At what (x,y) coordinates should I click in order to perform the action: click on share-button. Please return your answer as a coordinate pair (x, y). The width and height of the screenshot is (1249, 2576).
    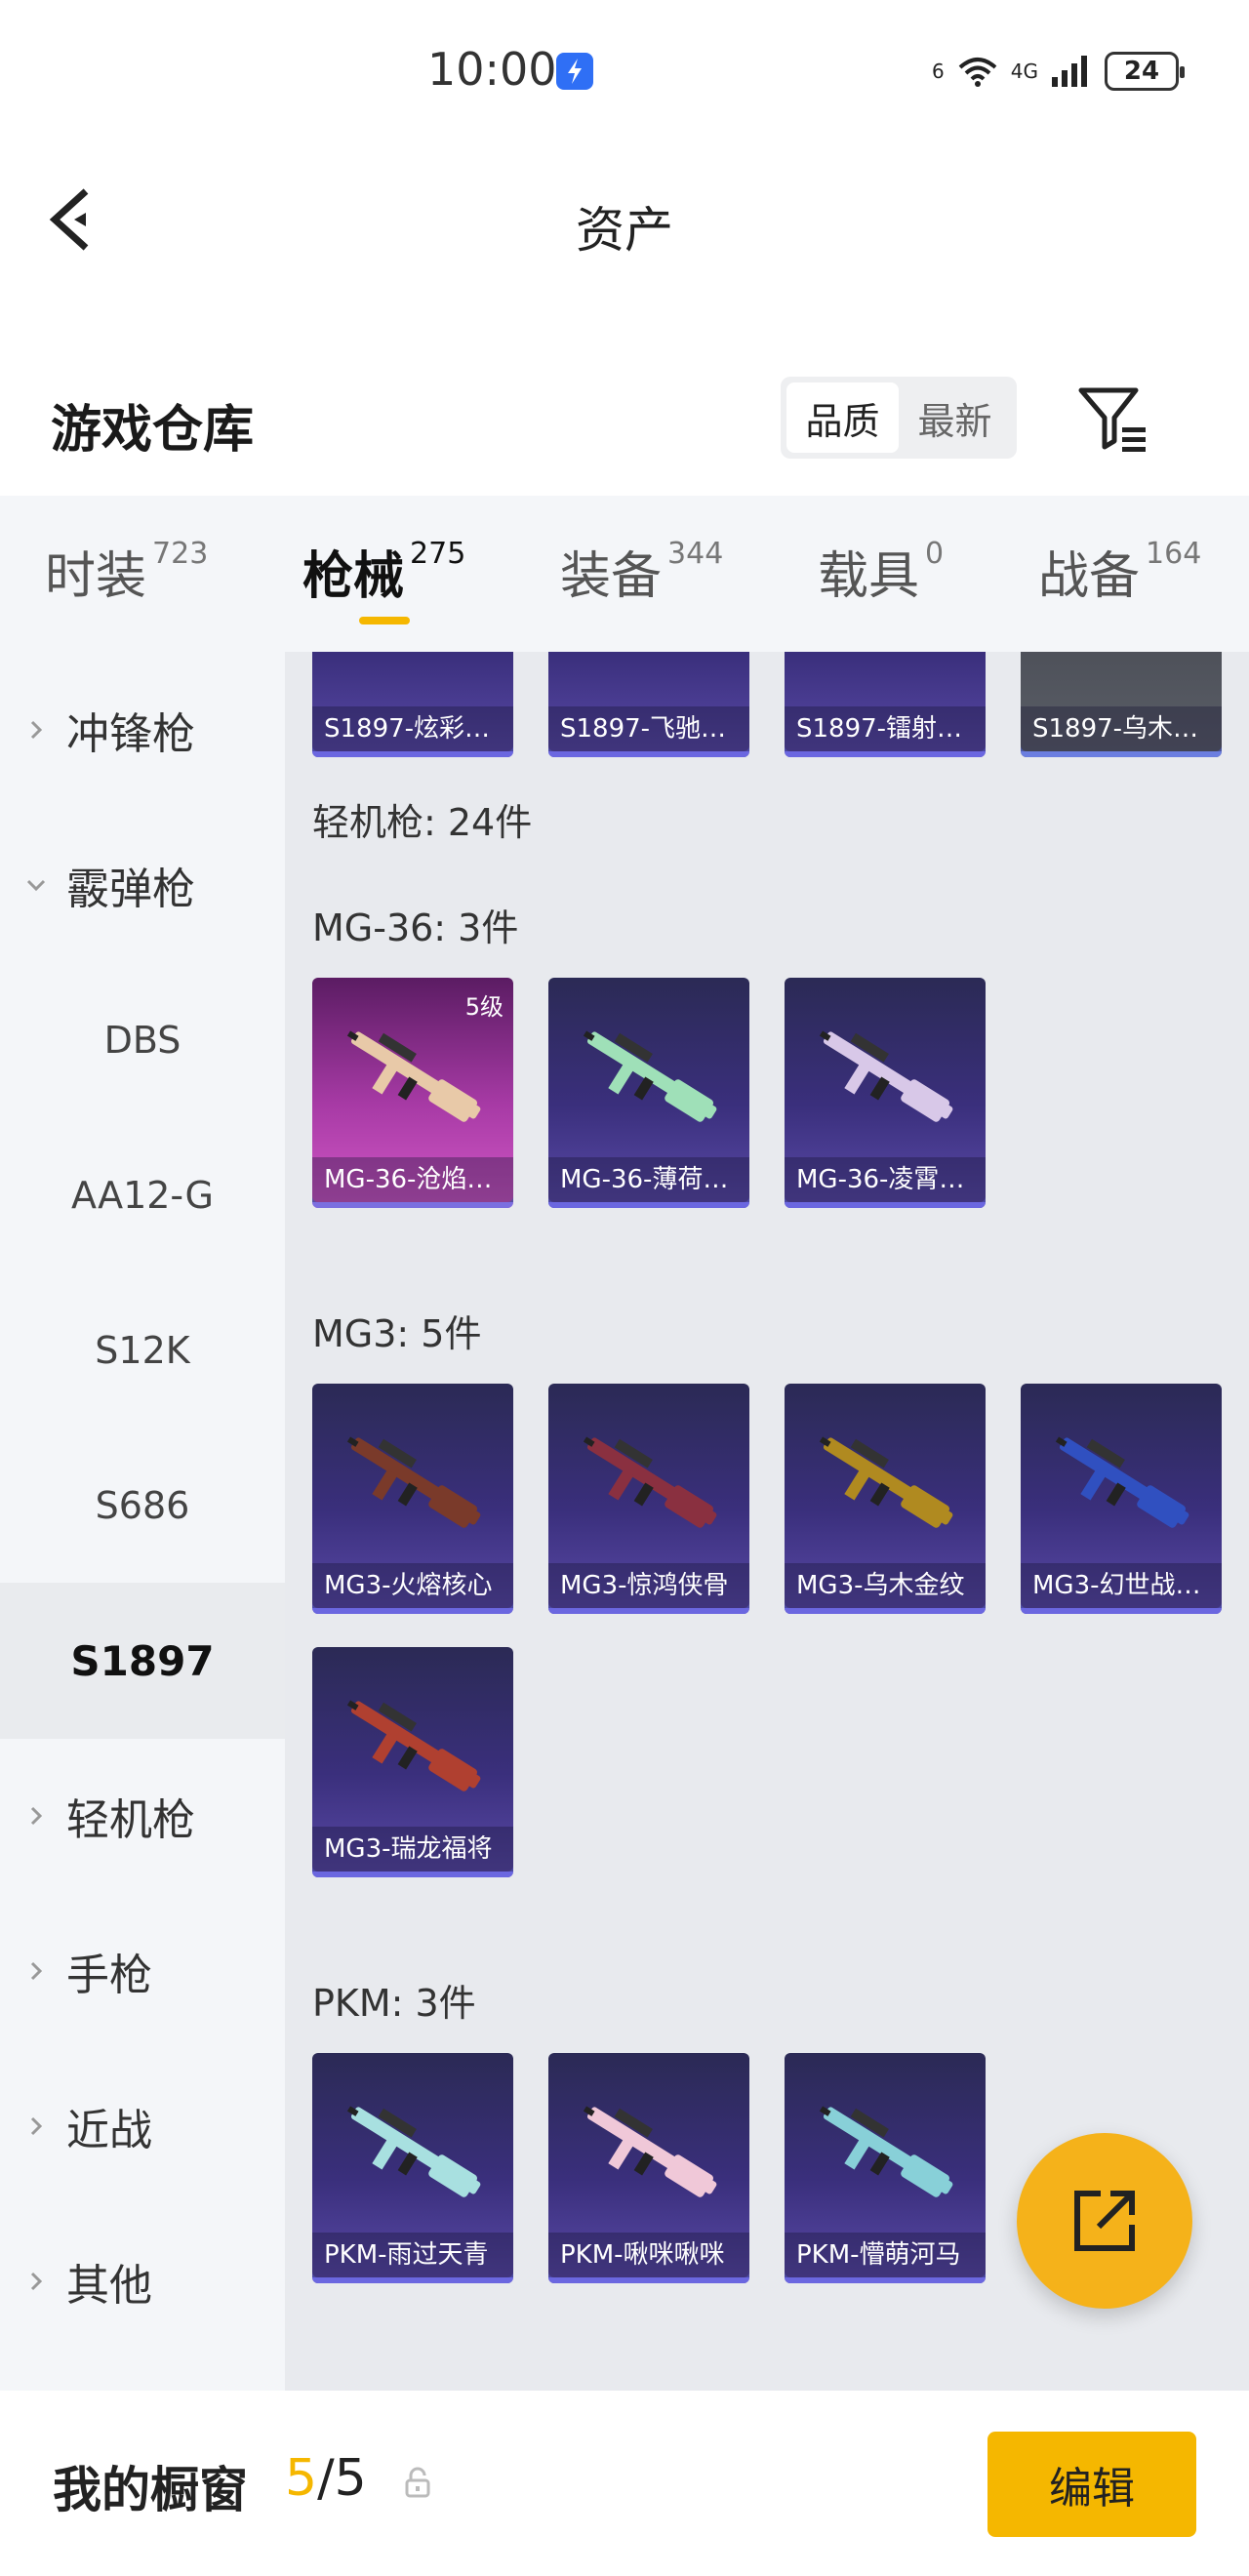
    Looking at the image, I should click on (1104, 2221).